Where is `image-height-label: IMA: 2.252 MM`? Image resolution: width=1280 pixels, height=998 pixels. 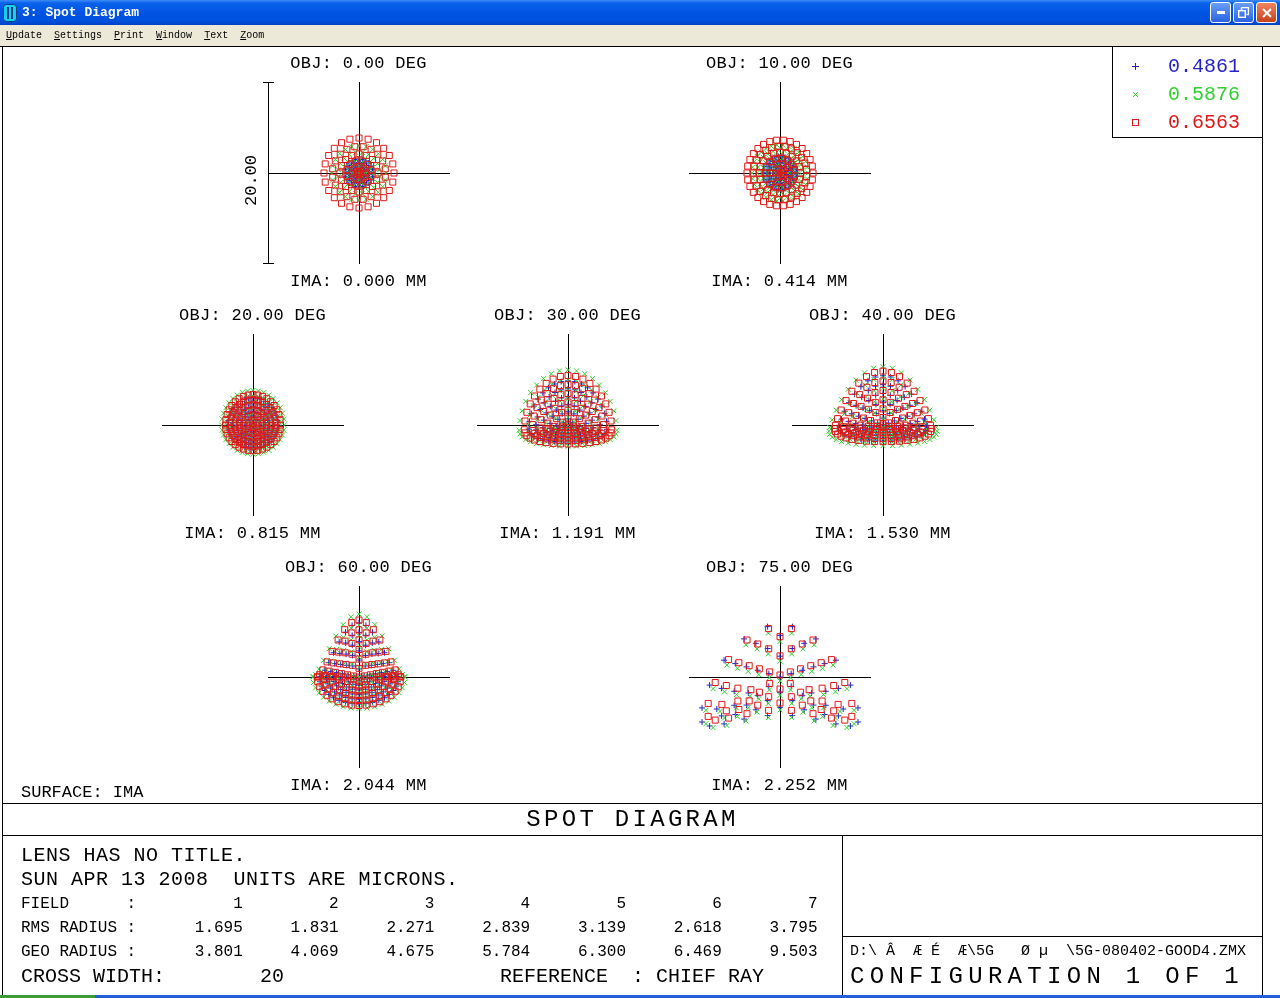
image-height-label: IMA: 2.252 MM is located at coordinates (779, 786).